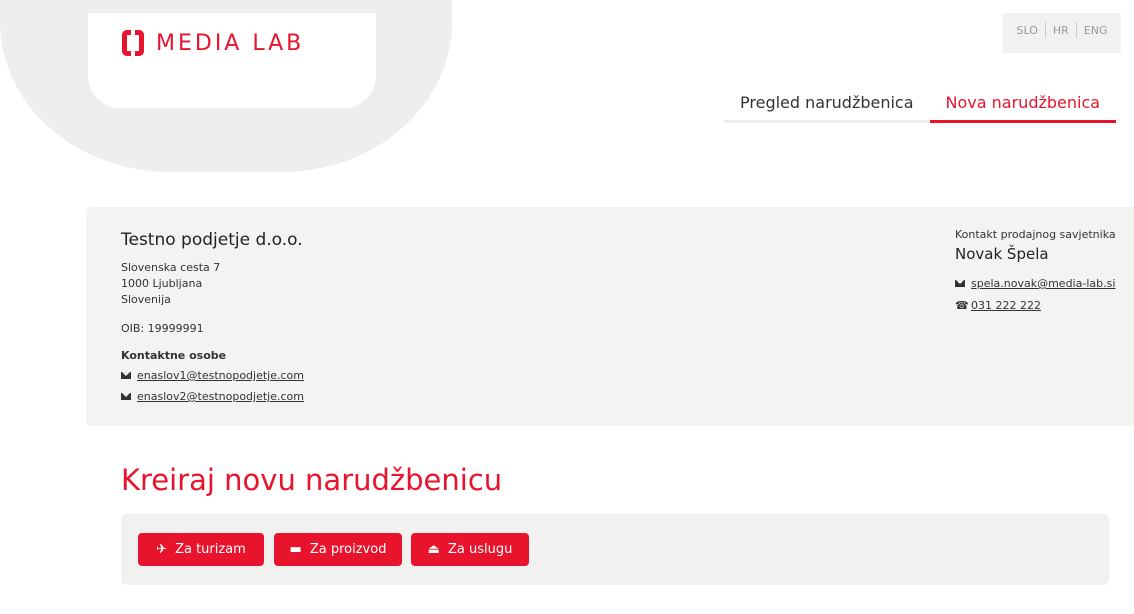 This screenshot has height=614, width=1134. What do you see at coordinates (295, 549) in the screenshot?
I see `book-icon: ▬` at bounding box center [295, 549].